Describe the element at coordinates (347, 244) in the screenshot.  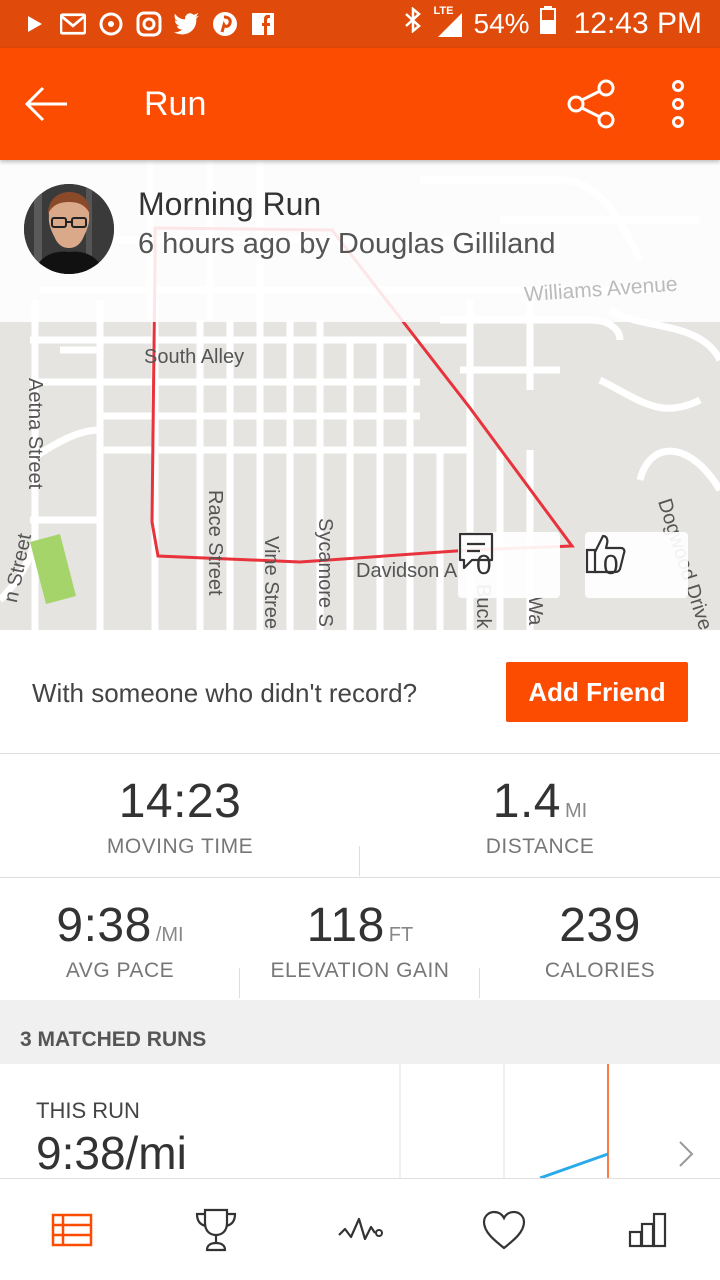
I see `activity-subtitle: 6 hours ago by Douglas Gilliland` at that location.